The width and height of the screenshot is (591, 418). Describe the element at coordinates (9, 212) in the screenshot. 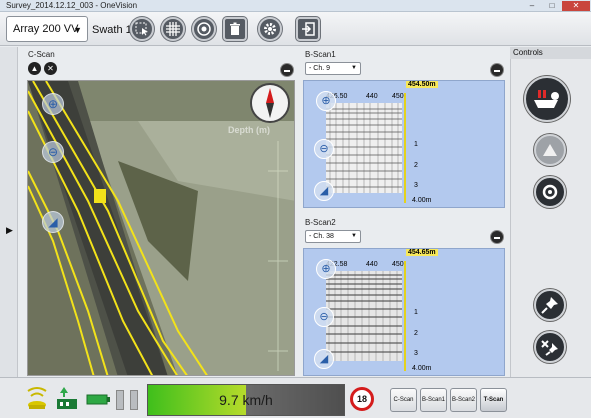

I see `left-collapse-strip: ▶` at that location.